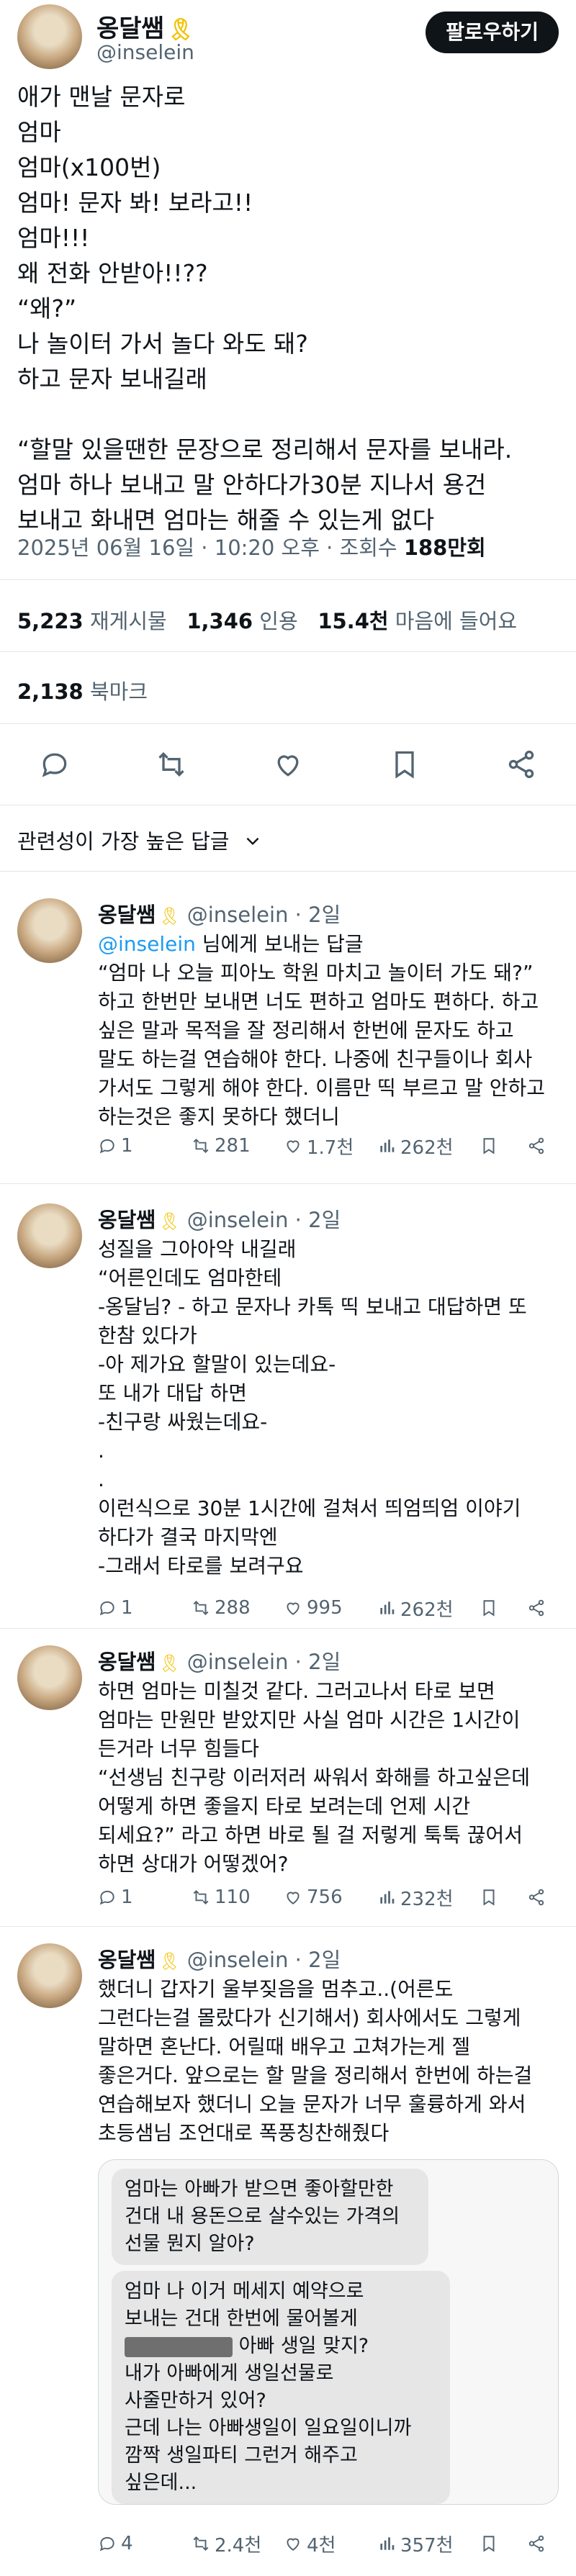  I want to click on reply-button: 4, so click(115, 2543).